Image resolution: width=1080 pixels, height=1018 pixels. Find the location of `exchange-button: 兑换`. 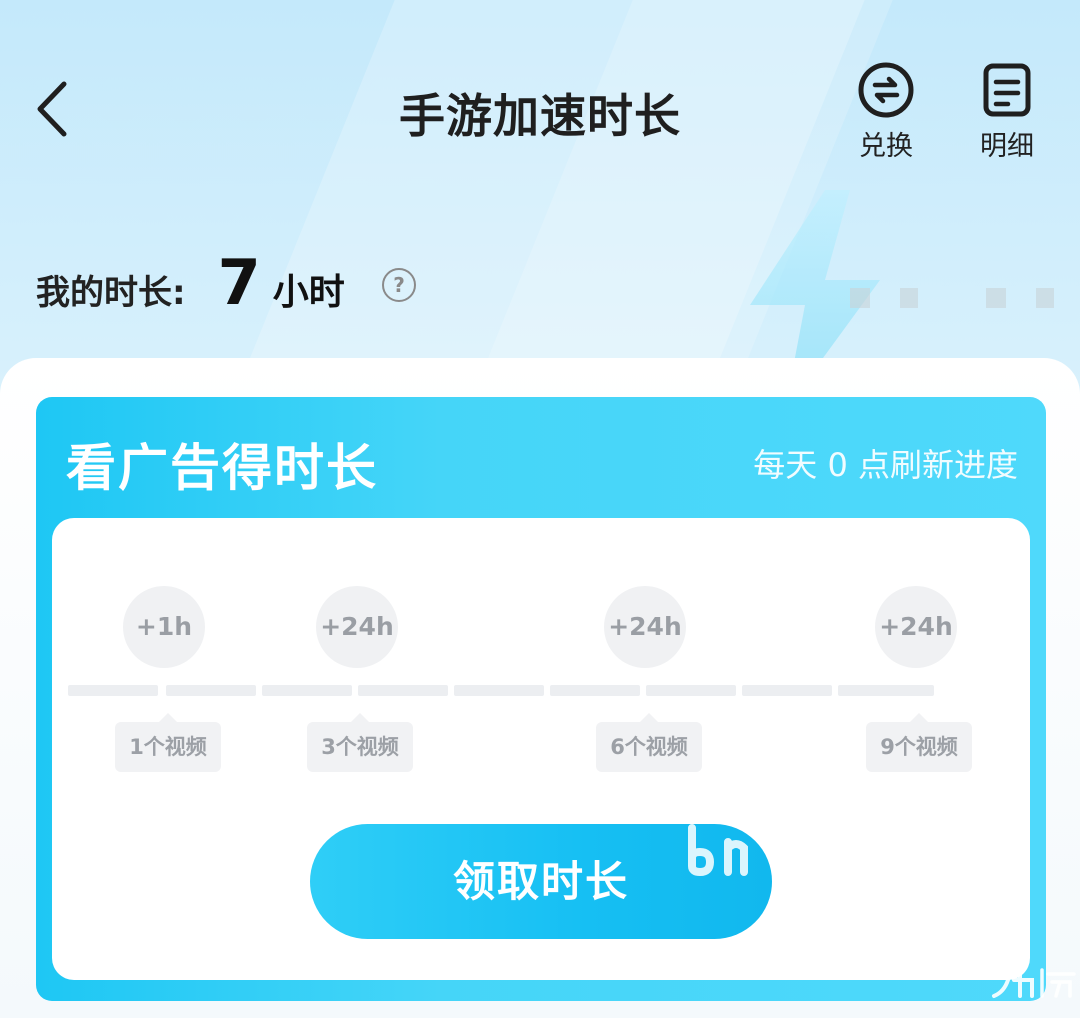

exchange-button: 兑换 is located at coordinates (886, 112).